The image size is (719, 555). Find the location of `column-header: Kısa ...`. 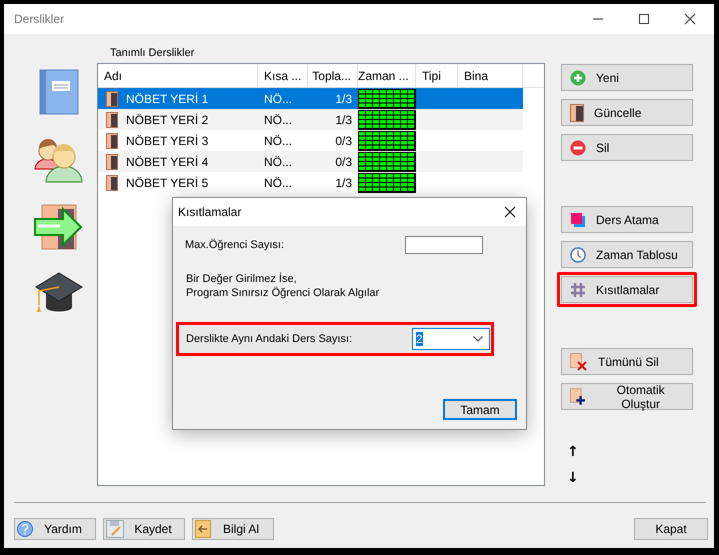

column-header: Kısa ... is located at coordinates (283, 75).